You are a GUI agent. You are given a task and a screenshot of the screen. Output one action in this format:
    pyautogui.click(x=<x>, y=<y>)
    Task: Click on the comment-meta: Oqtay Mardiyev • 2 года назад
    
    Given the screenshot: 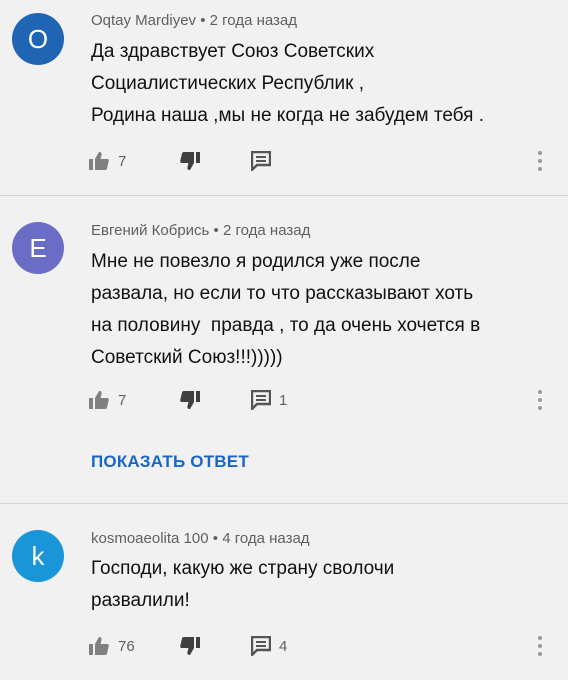 What is the action you would take?
    pyautogui.click(x=194, y=20)
    